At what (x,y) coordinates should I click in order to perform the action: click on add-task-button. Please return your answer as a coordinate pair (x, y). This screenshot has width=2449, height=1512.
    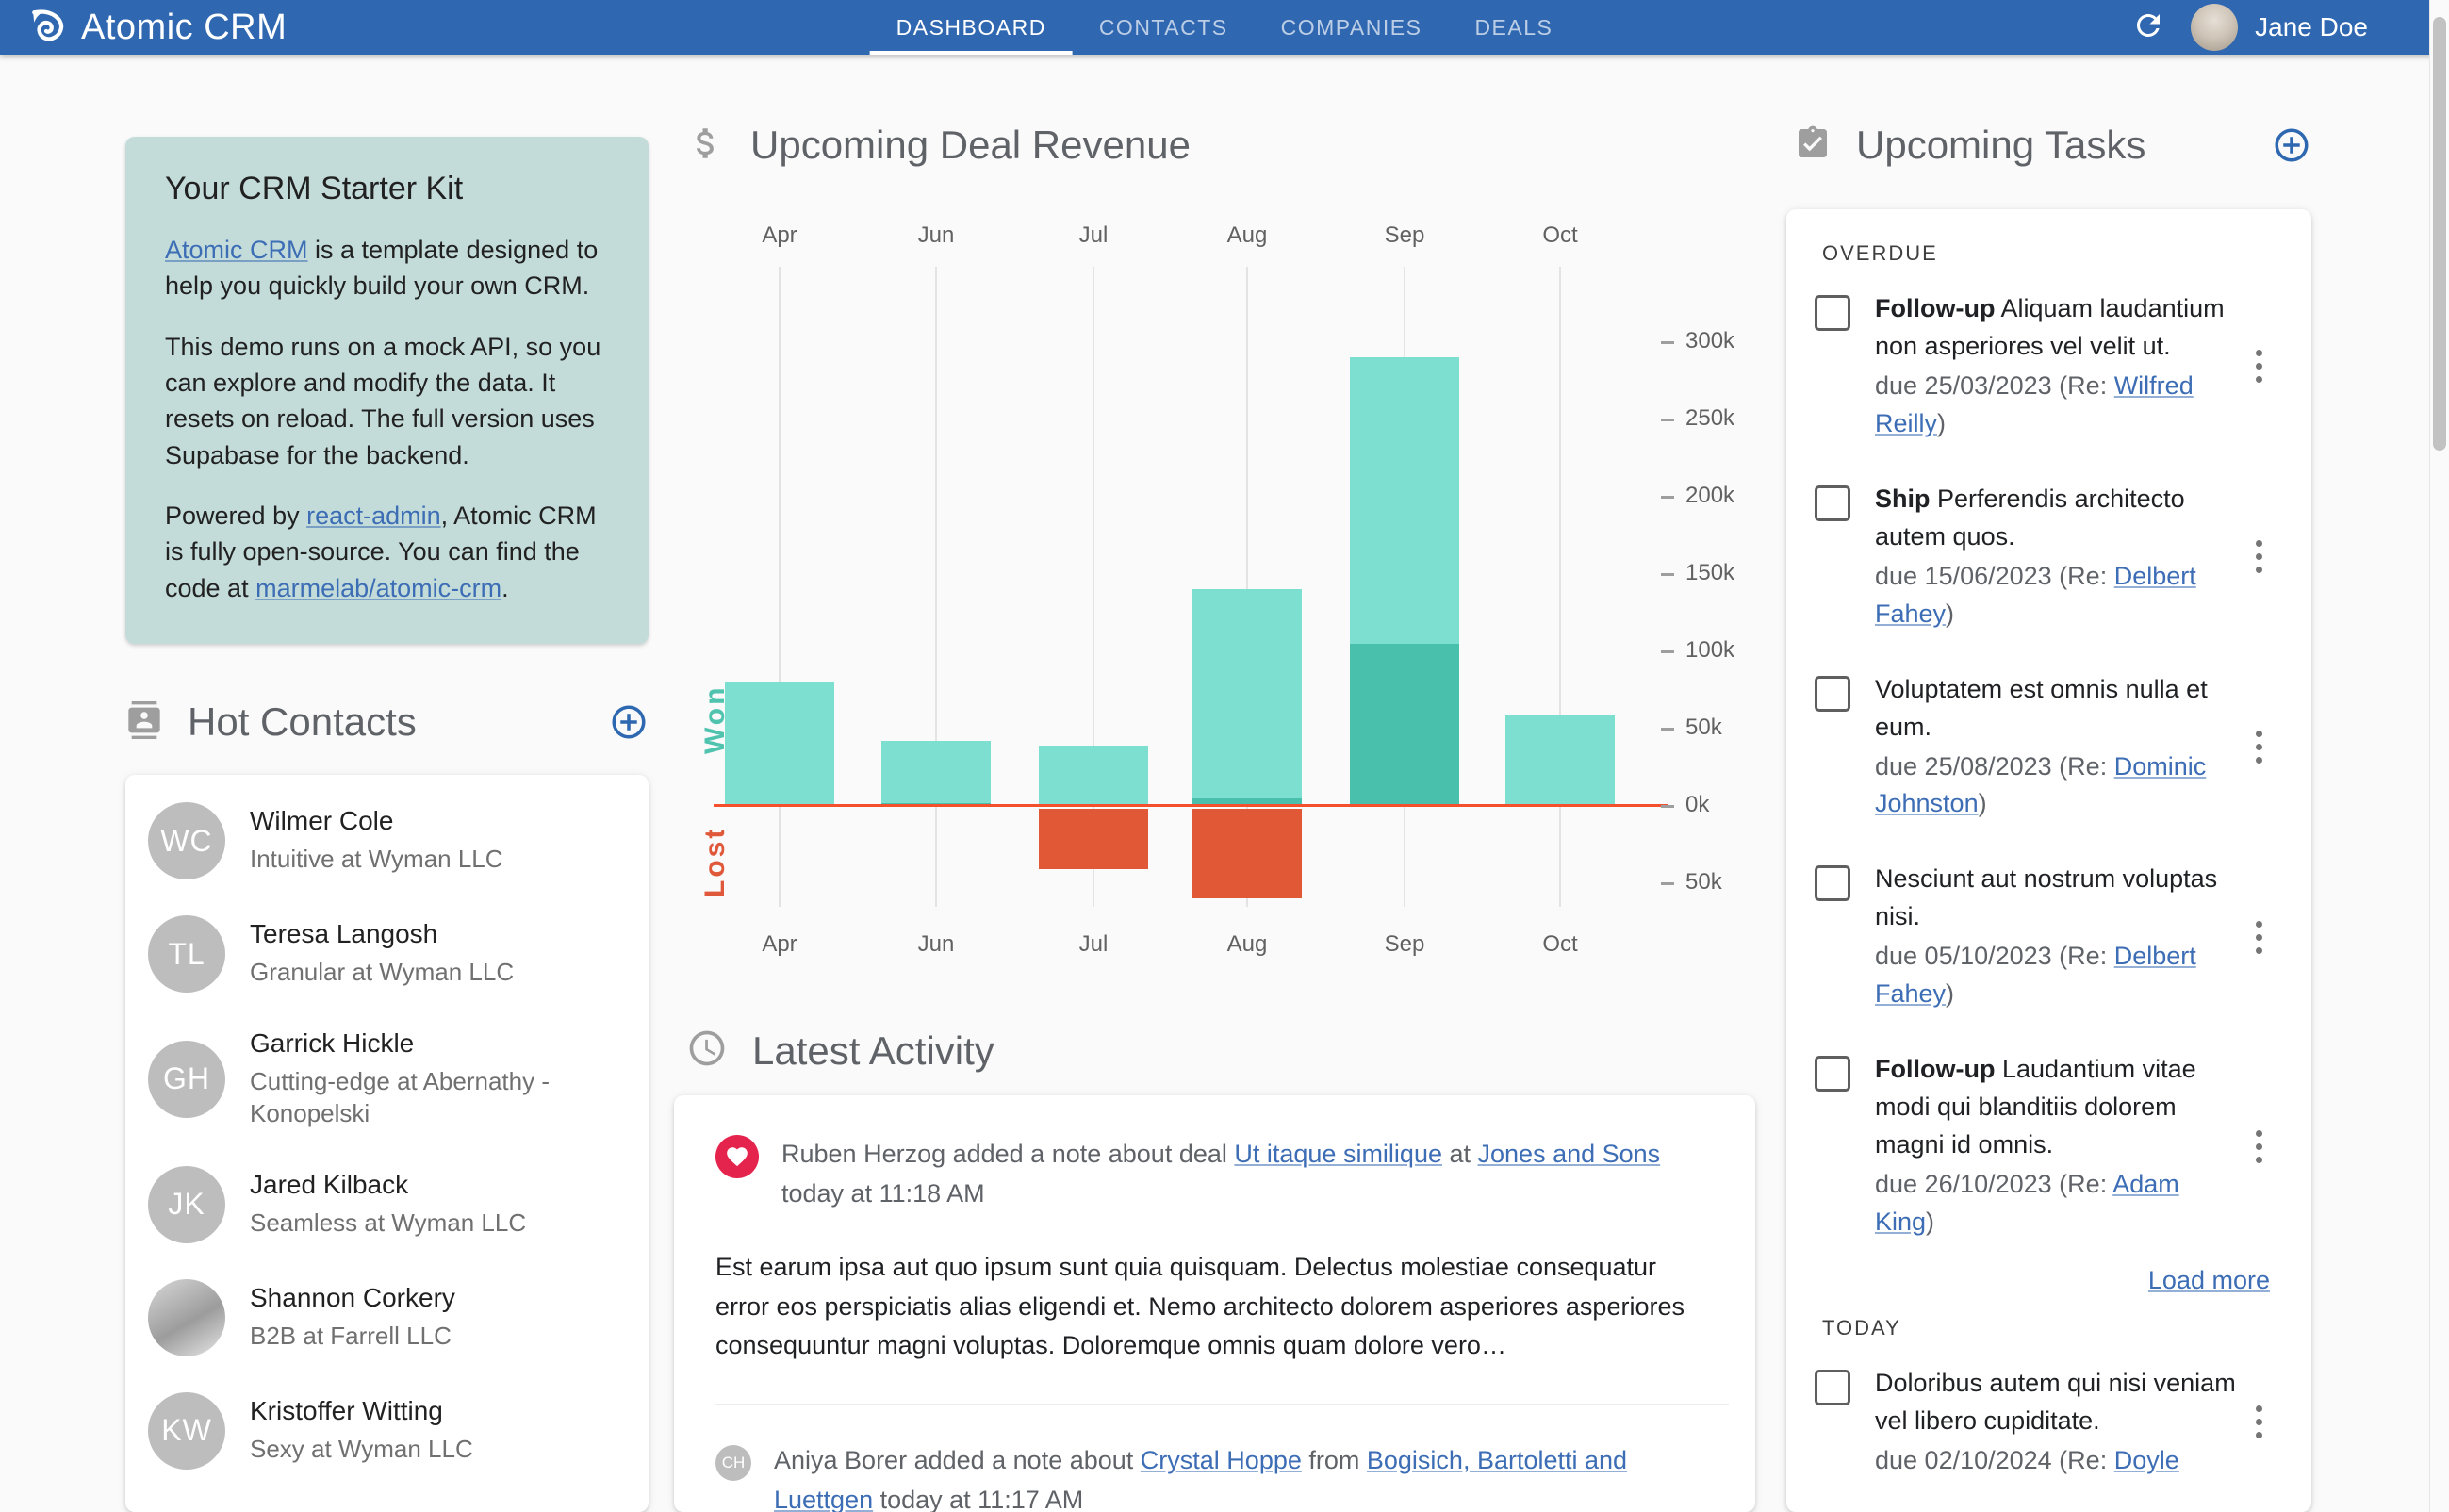
    Looking at the image, I should click on (2291, 145).